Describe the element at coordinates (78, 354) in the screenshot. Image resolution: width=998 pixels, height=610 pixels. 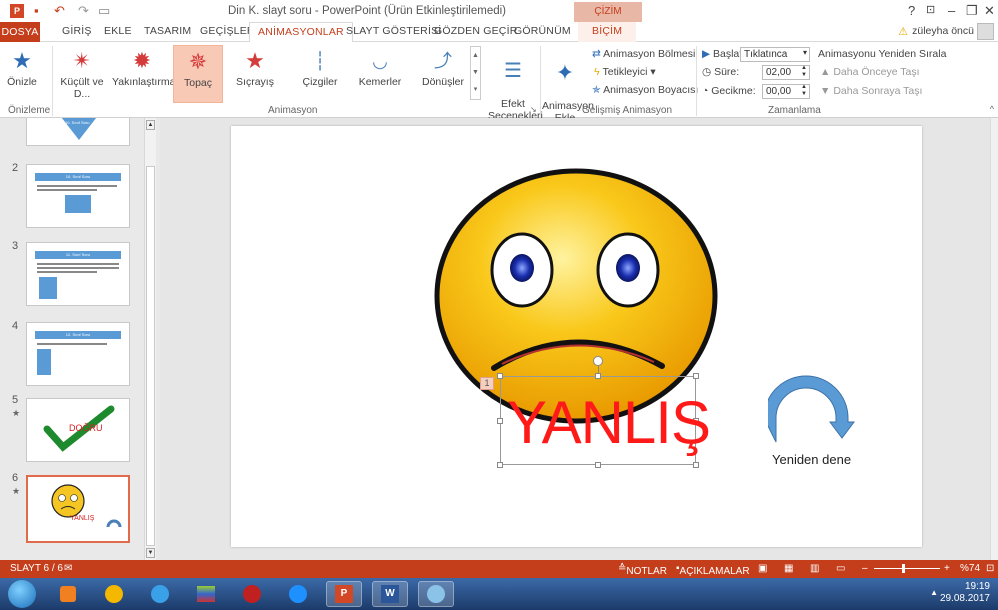
I see `slide-thumbnail-4: 12. Sınıf Soru` at that location.